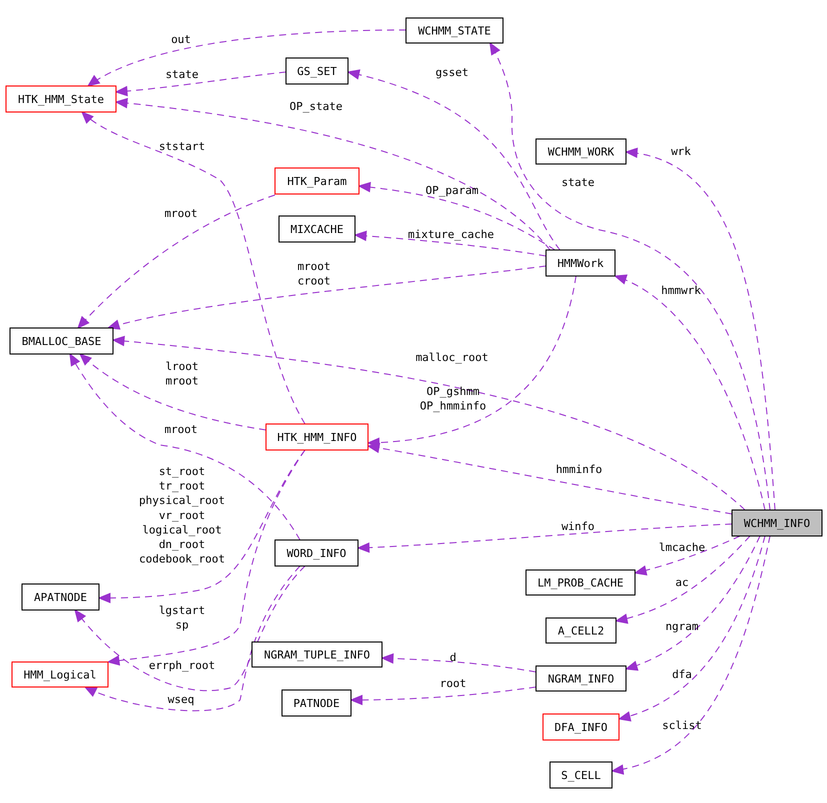  Describe the element at coordinates (777, 523) in the screenshot. I see `class-node: WCHMM_INFO` at that location.